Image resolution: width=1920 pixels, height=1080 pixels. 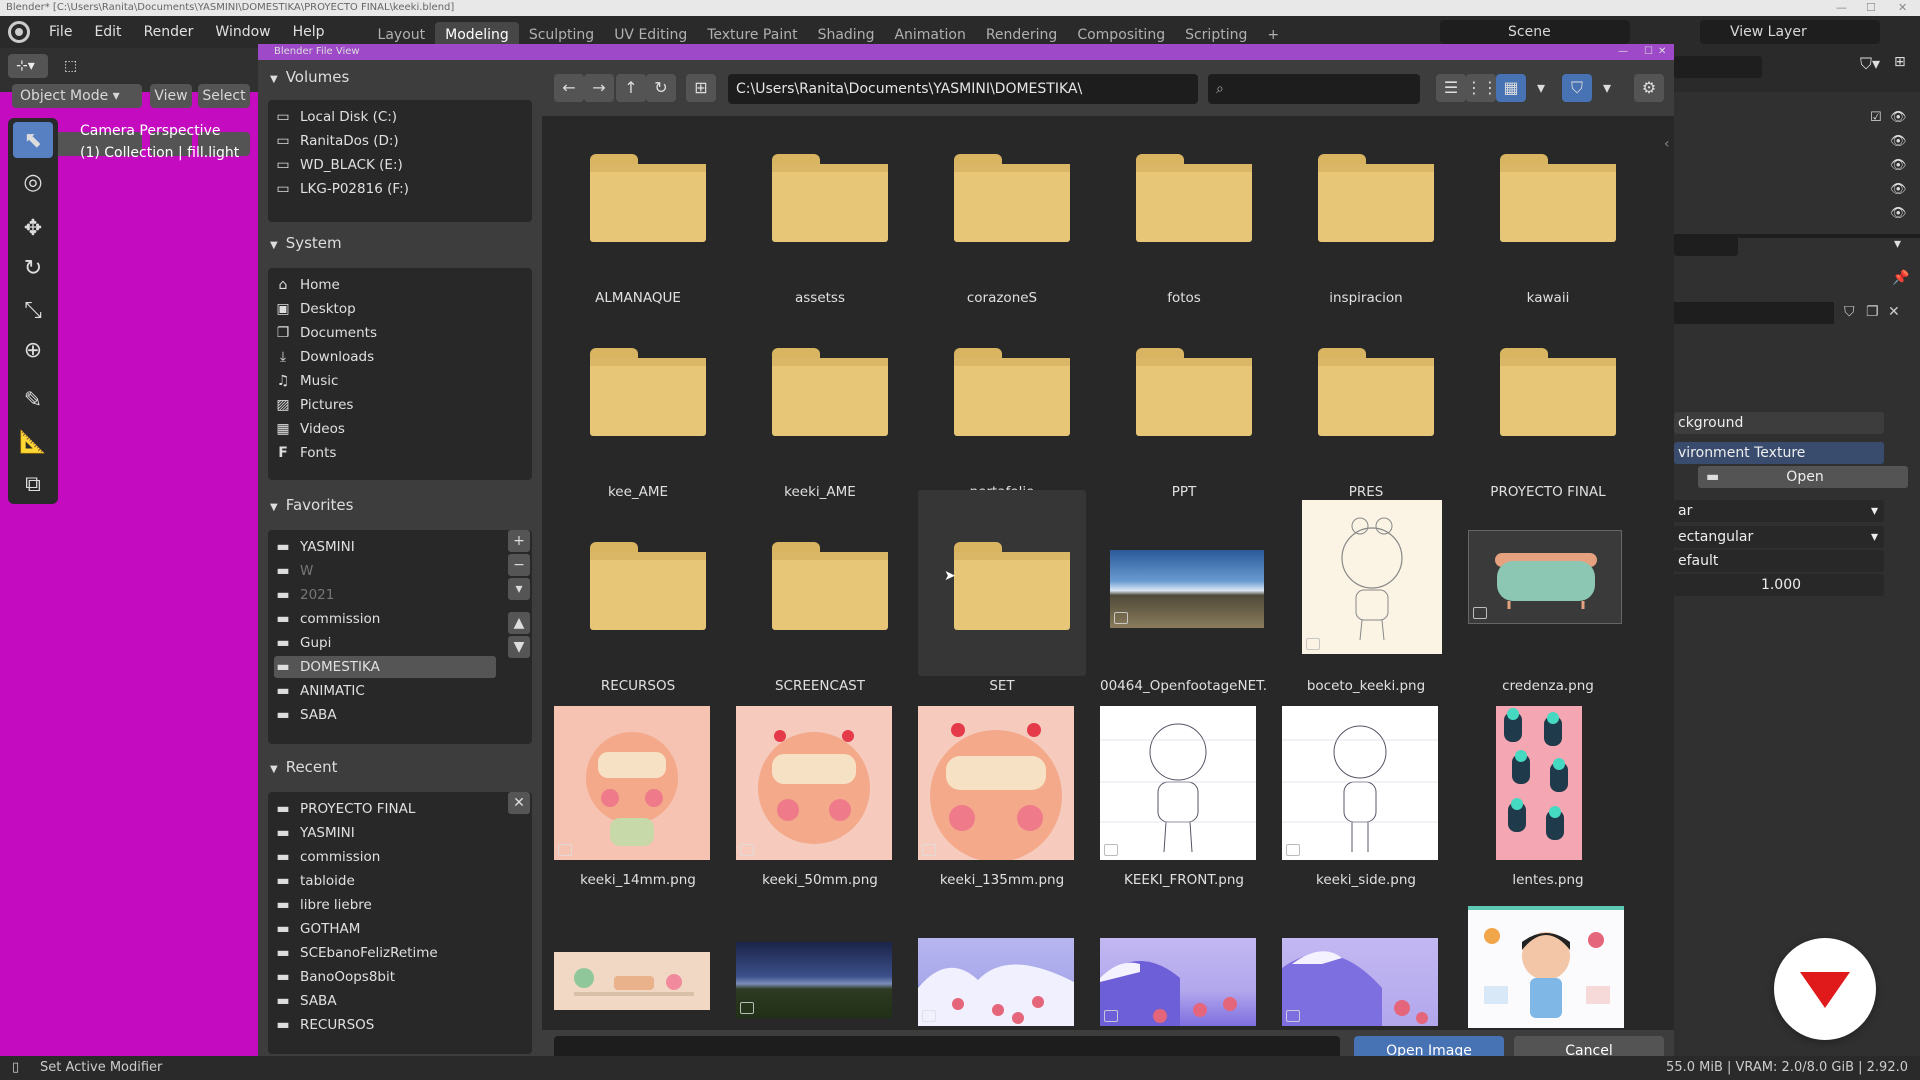 What do you see at coordinates (519, 541) in the screenshot?
I see `add-favorite-button: +` at bounding box center [519, 541].